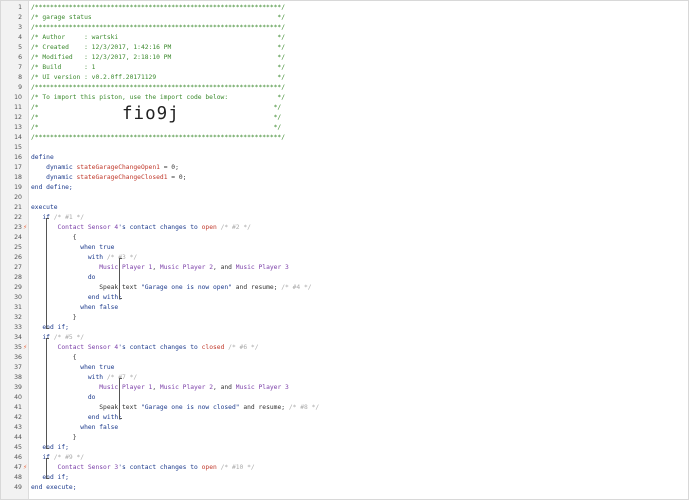  I want to click on code-token: /* Created : 12/3/2017, 1:42:16 PM */, so click(158, 47).